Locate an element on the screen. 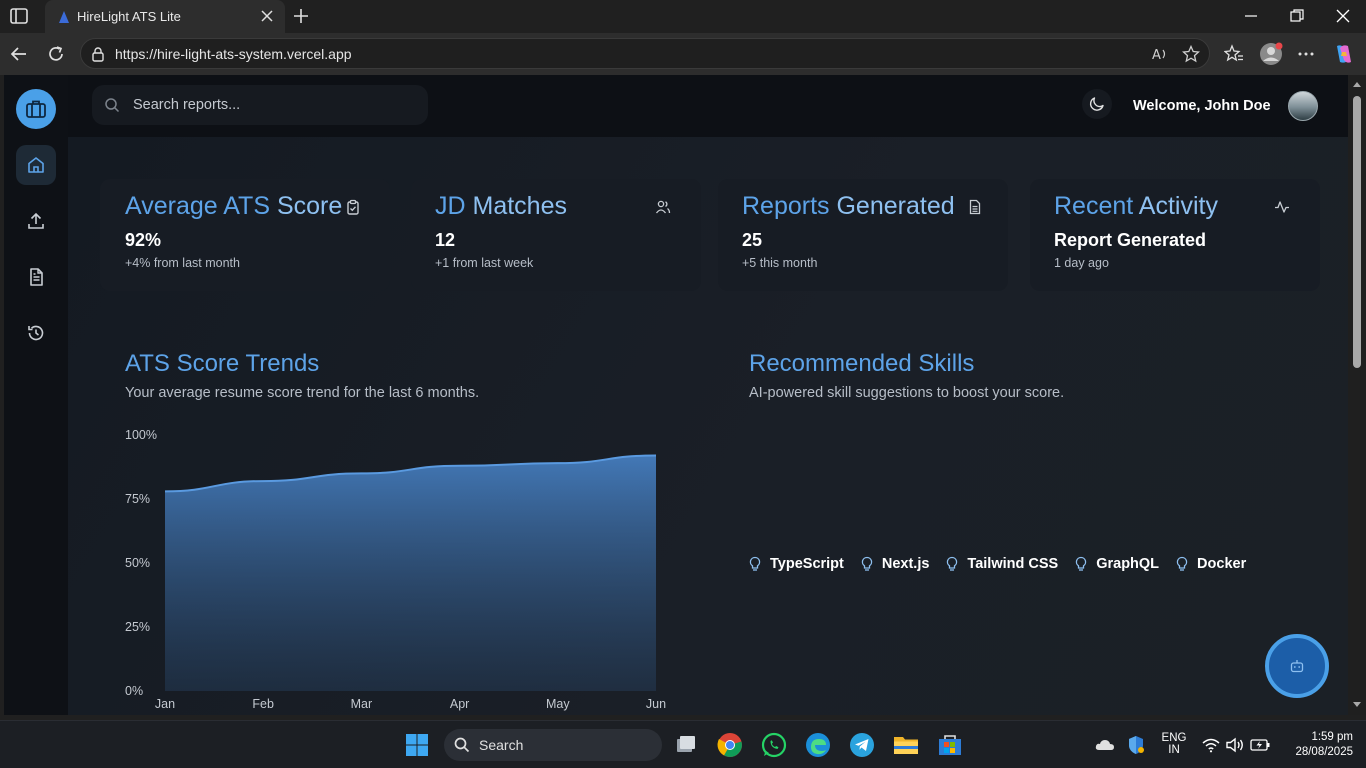  app-logo is located at coordinates (36, 109).